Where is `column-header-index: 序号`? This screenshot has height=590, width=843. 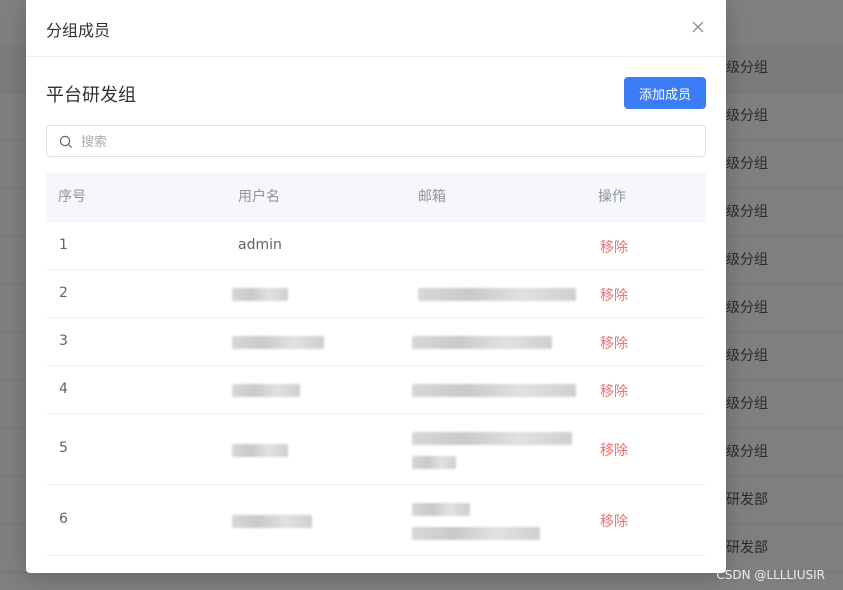 column-header-index: 序号 is located at coordinates (72, 197).